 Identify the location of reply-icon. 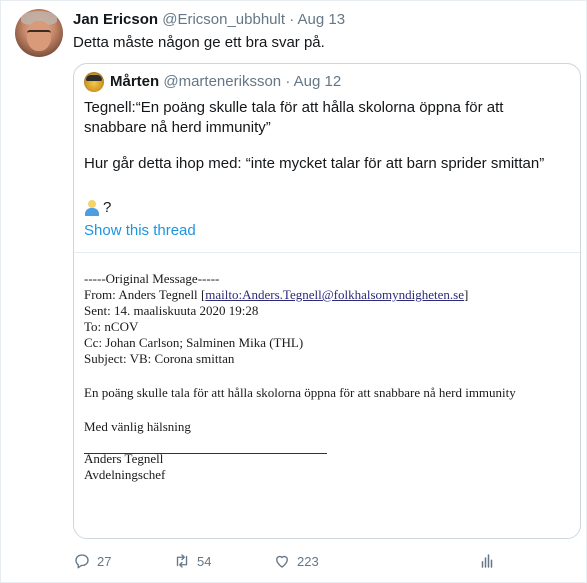
(82, 561).